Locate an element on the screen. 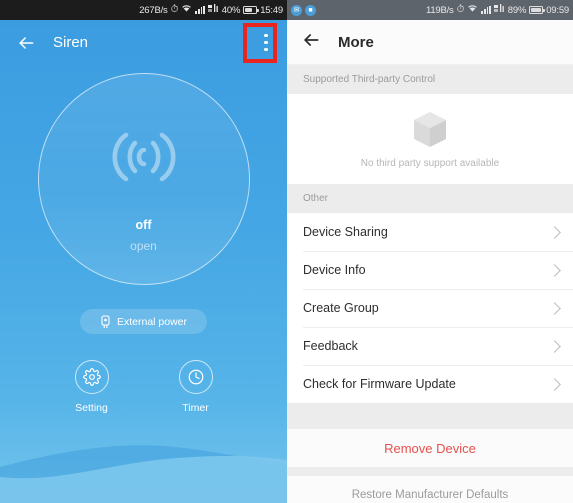 The height and width of the screenshot is (503, 573). siren-substate-label: open is located at coordinates (143, 246).